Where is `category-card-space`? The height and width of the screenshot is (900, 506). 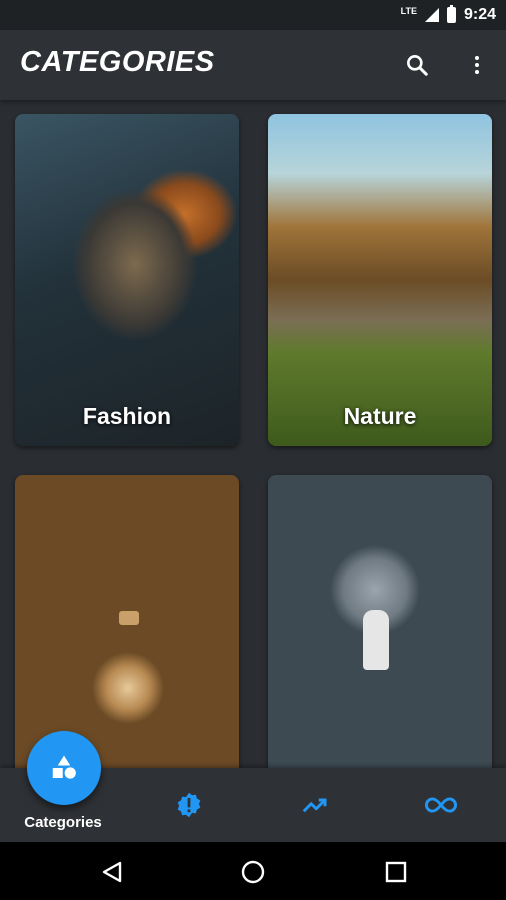 category-card-space is located at coordinates (380, 621).